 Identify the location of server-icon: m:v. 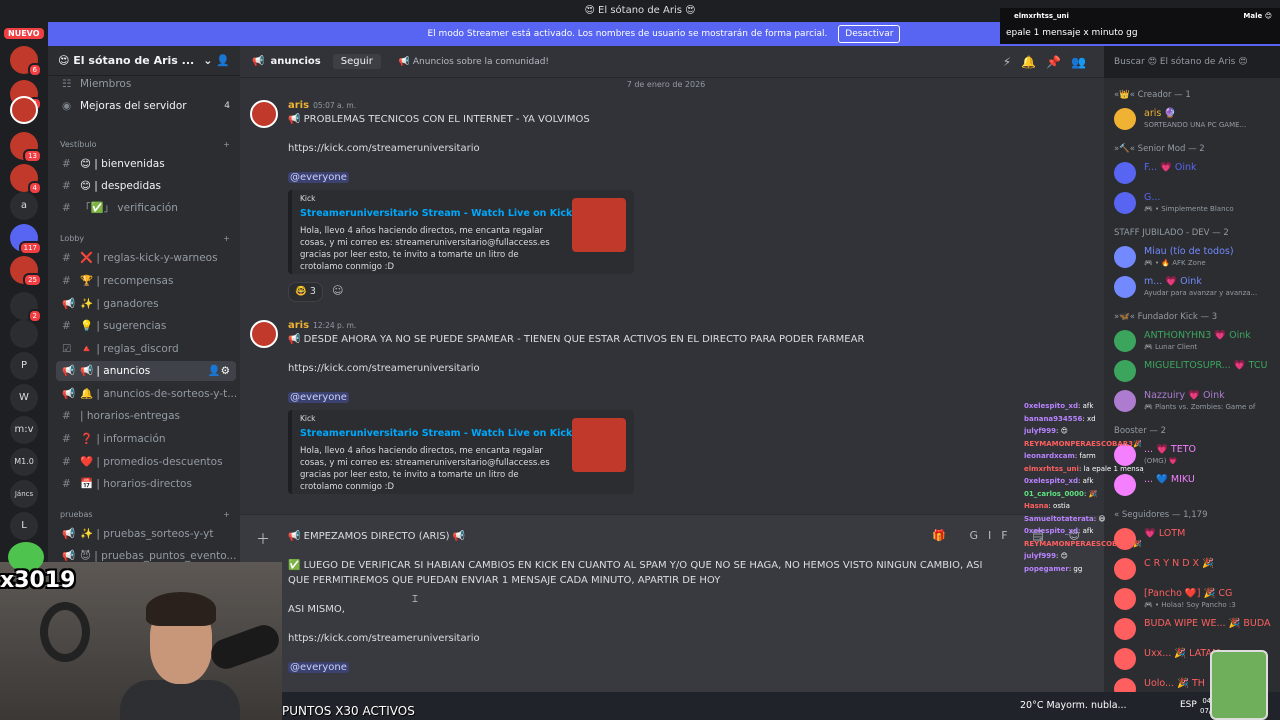
(24, 430).